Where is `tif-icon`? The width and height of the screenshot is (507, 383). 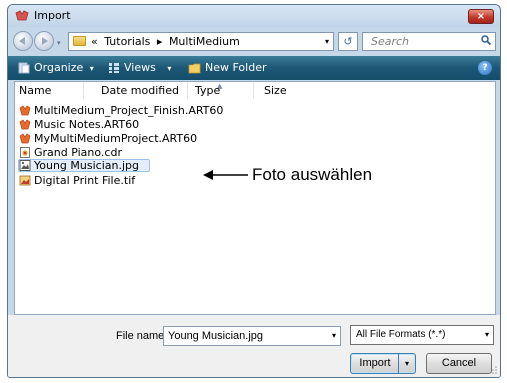 tif-icon is located at coordinates (25, 180).